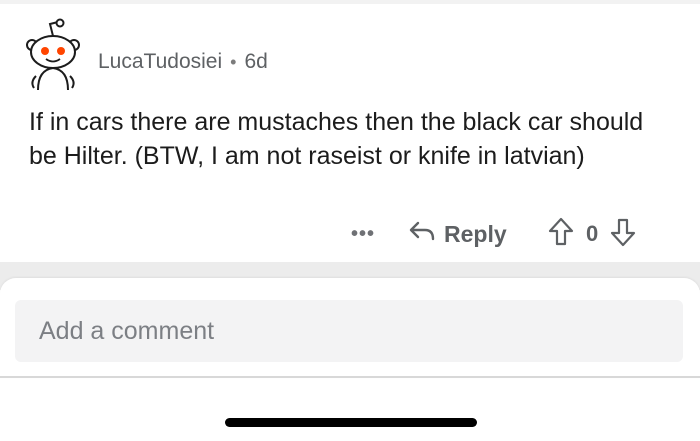  I want to click on upvote-arrow-icon, so click(561, 234).